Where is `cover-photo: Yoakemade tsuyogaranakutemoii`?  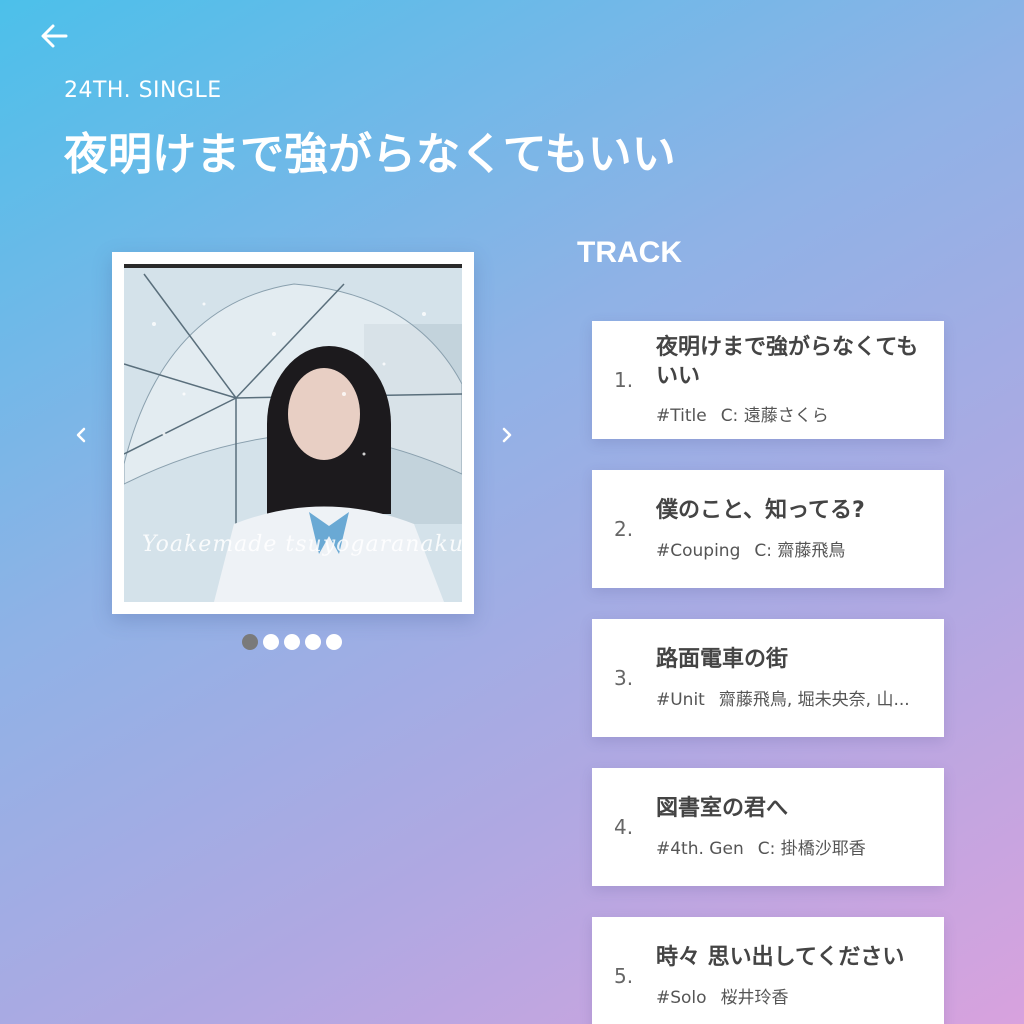 cover-photo: Yoakemade tsuyogaranakutemoii is located at coordinates (293, 433).